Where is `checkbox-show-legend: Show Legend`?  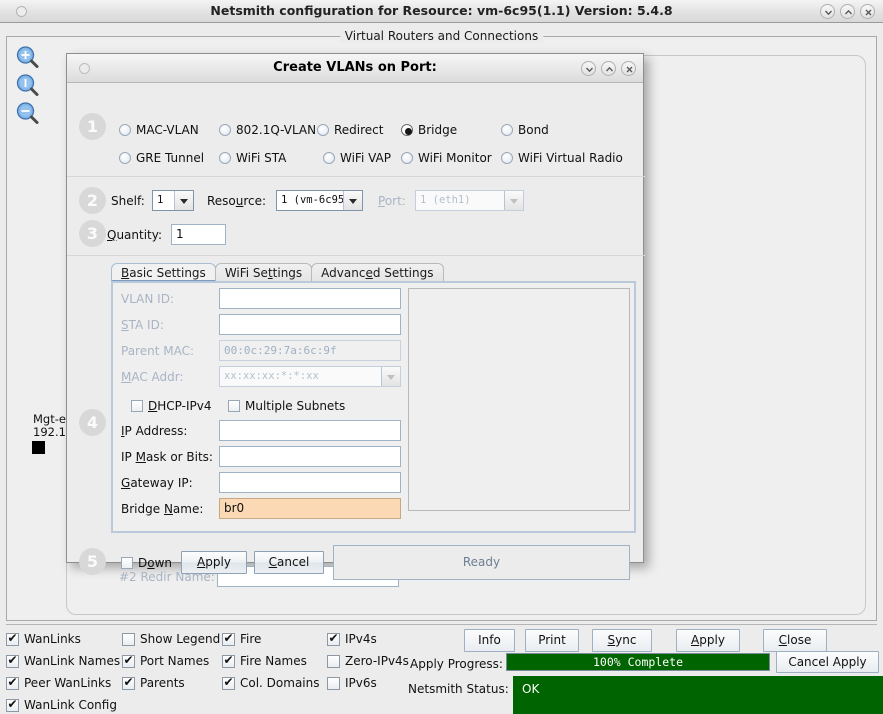 checkbox-show-legend: Show Legend is located at coordinates (171, 639).